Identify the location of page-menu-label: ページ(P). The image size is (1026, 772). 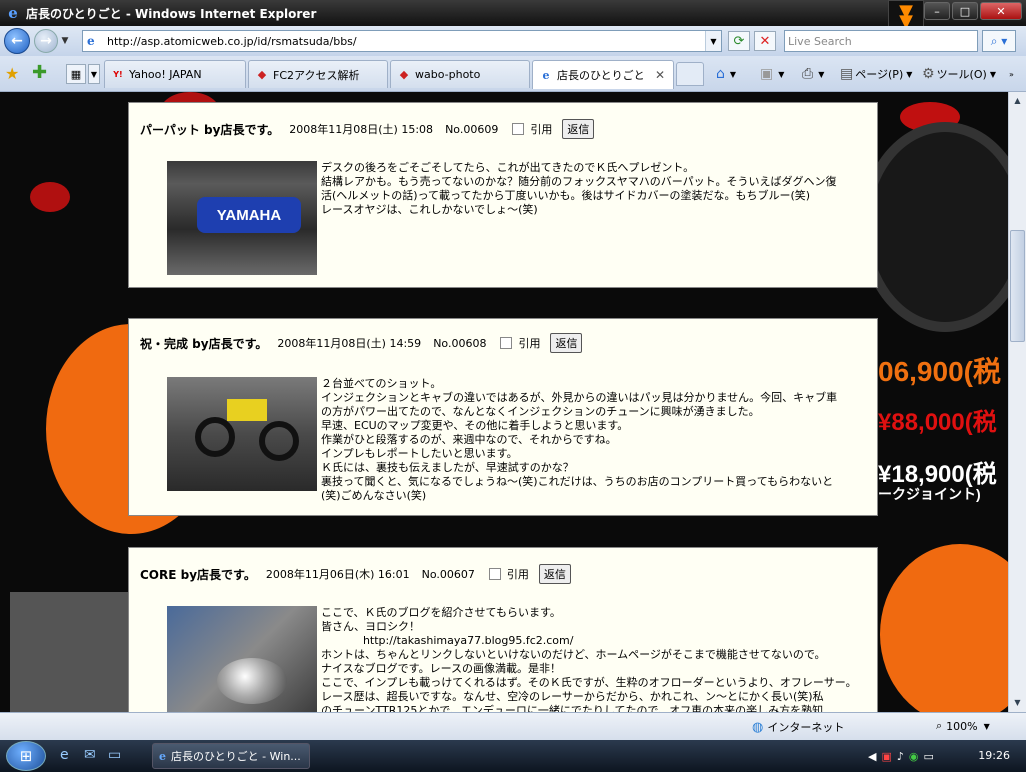
(879, 74).